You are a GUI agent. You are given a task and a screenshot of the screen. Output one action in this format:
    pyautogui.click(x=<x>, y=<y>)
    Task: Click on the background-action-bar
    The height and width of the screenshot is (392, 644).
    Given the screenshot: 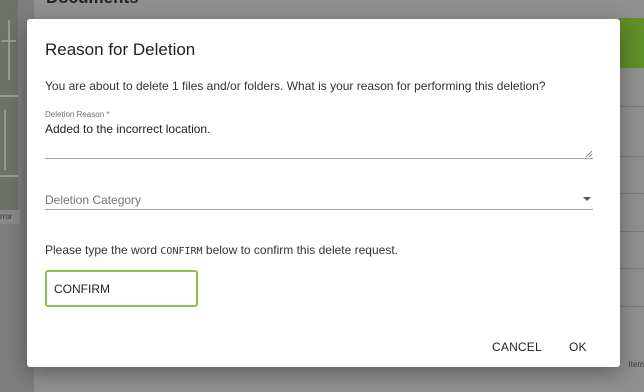 What is the action you would take?
    pyautogui.click(x=631, y=43)
    